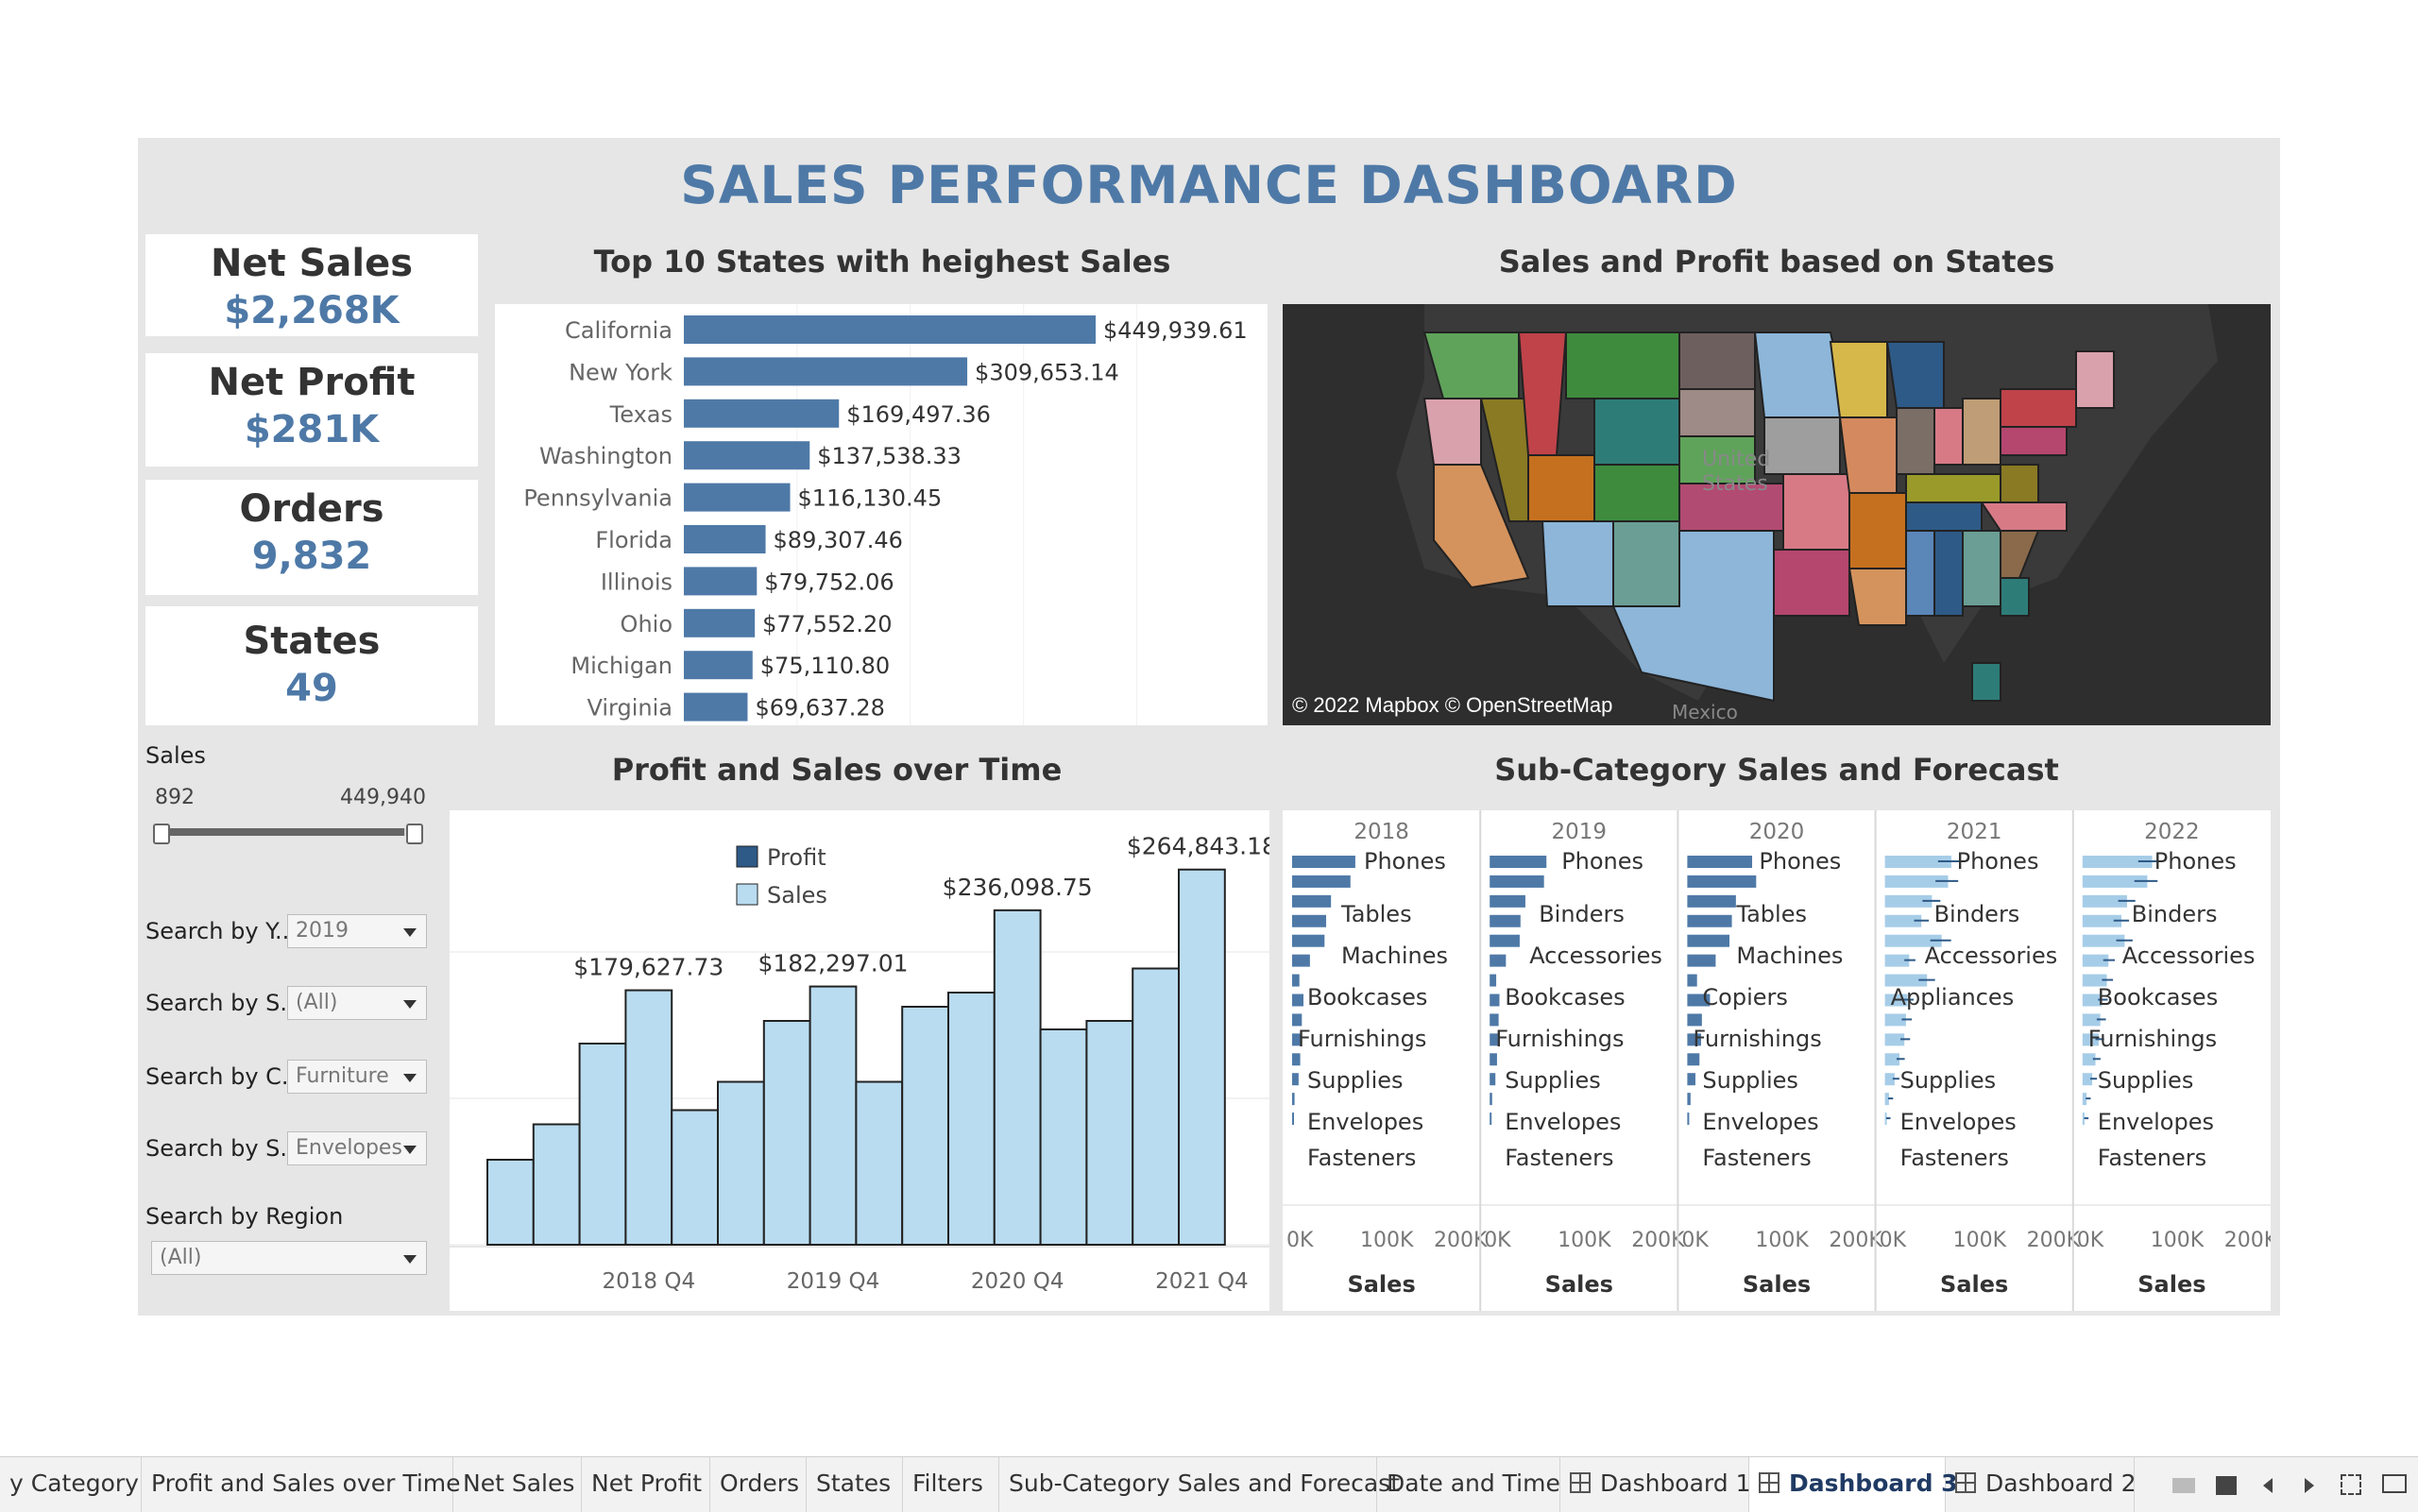  I want to click on category-filter-dropdown: Furniture, so click(357, 1077).